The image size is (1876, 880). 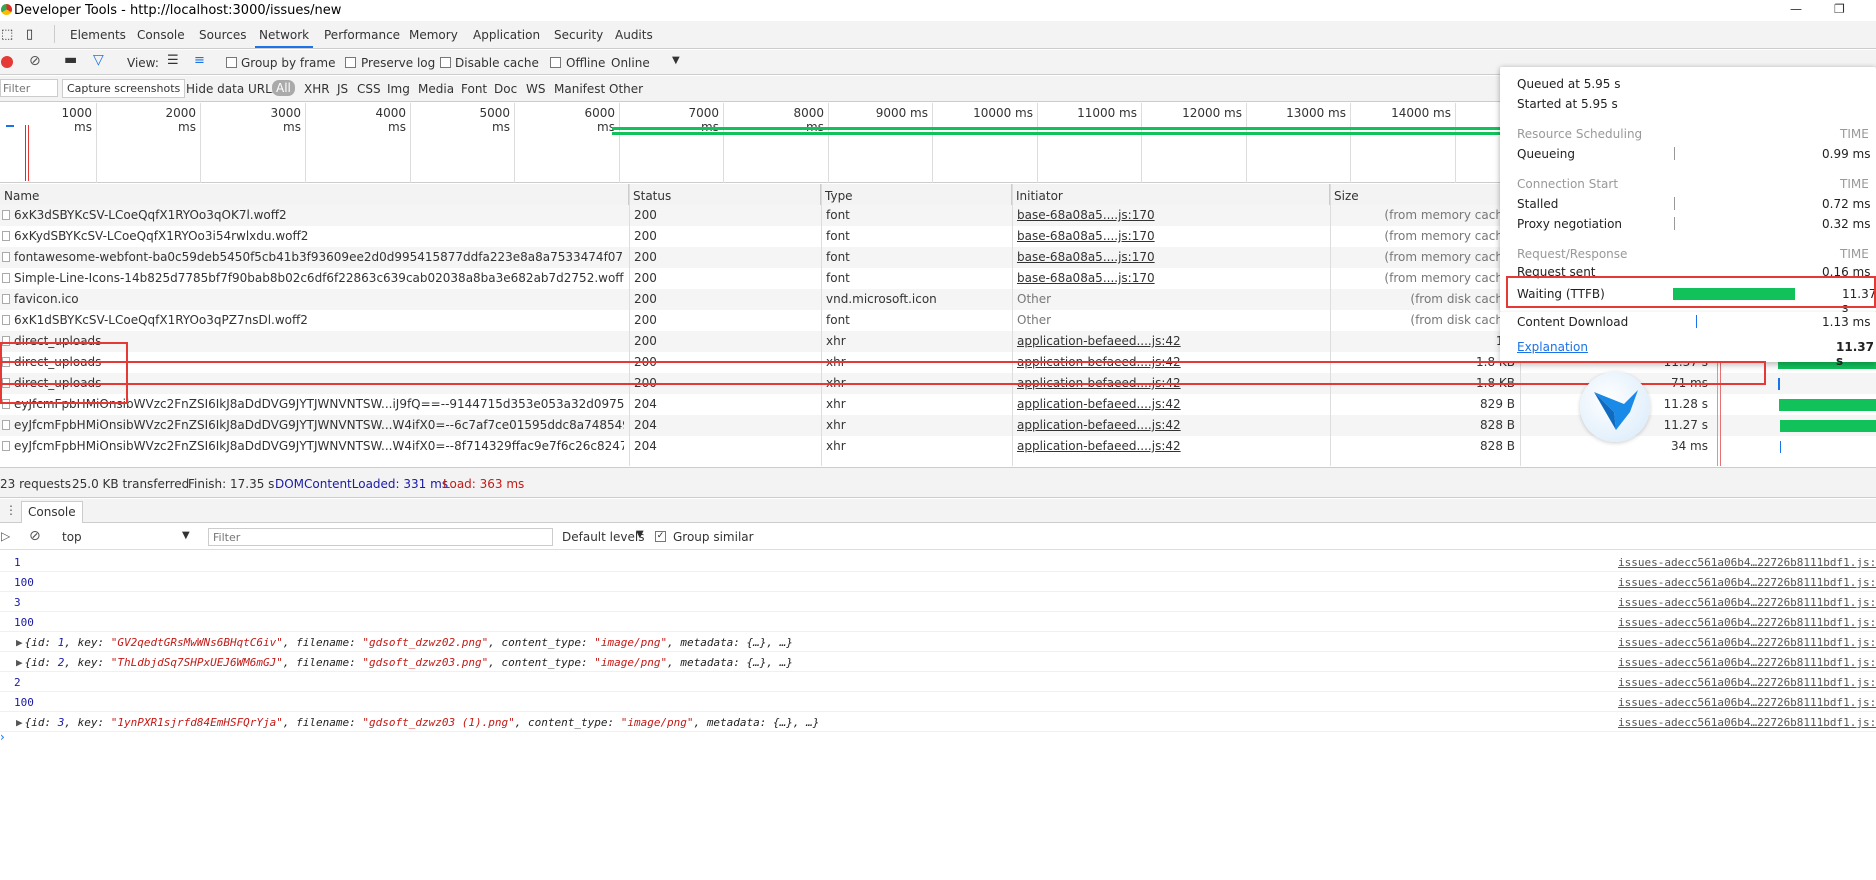 What do you see at coordinates (836, 425) in the screenshot?
I see `request-type: xhr` at bounding box center [836, 425].